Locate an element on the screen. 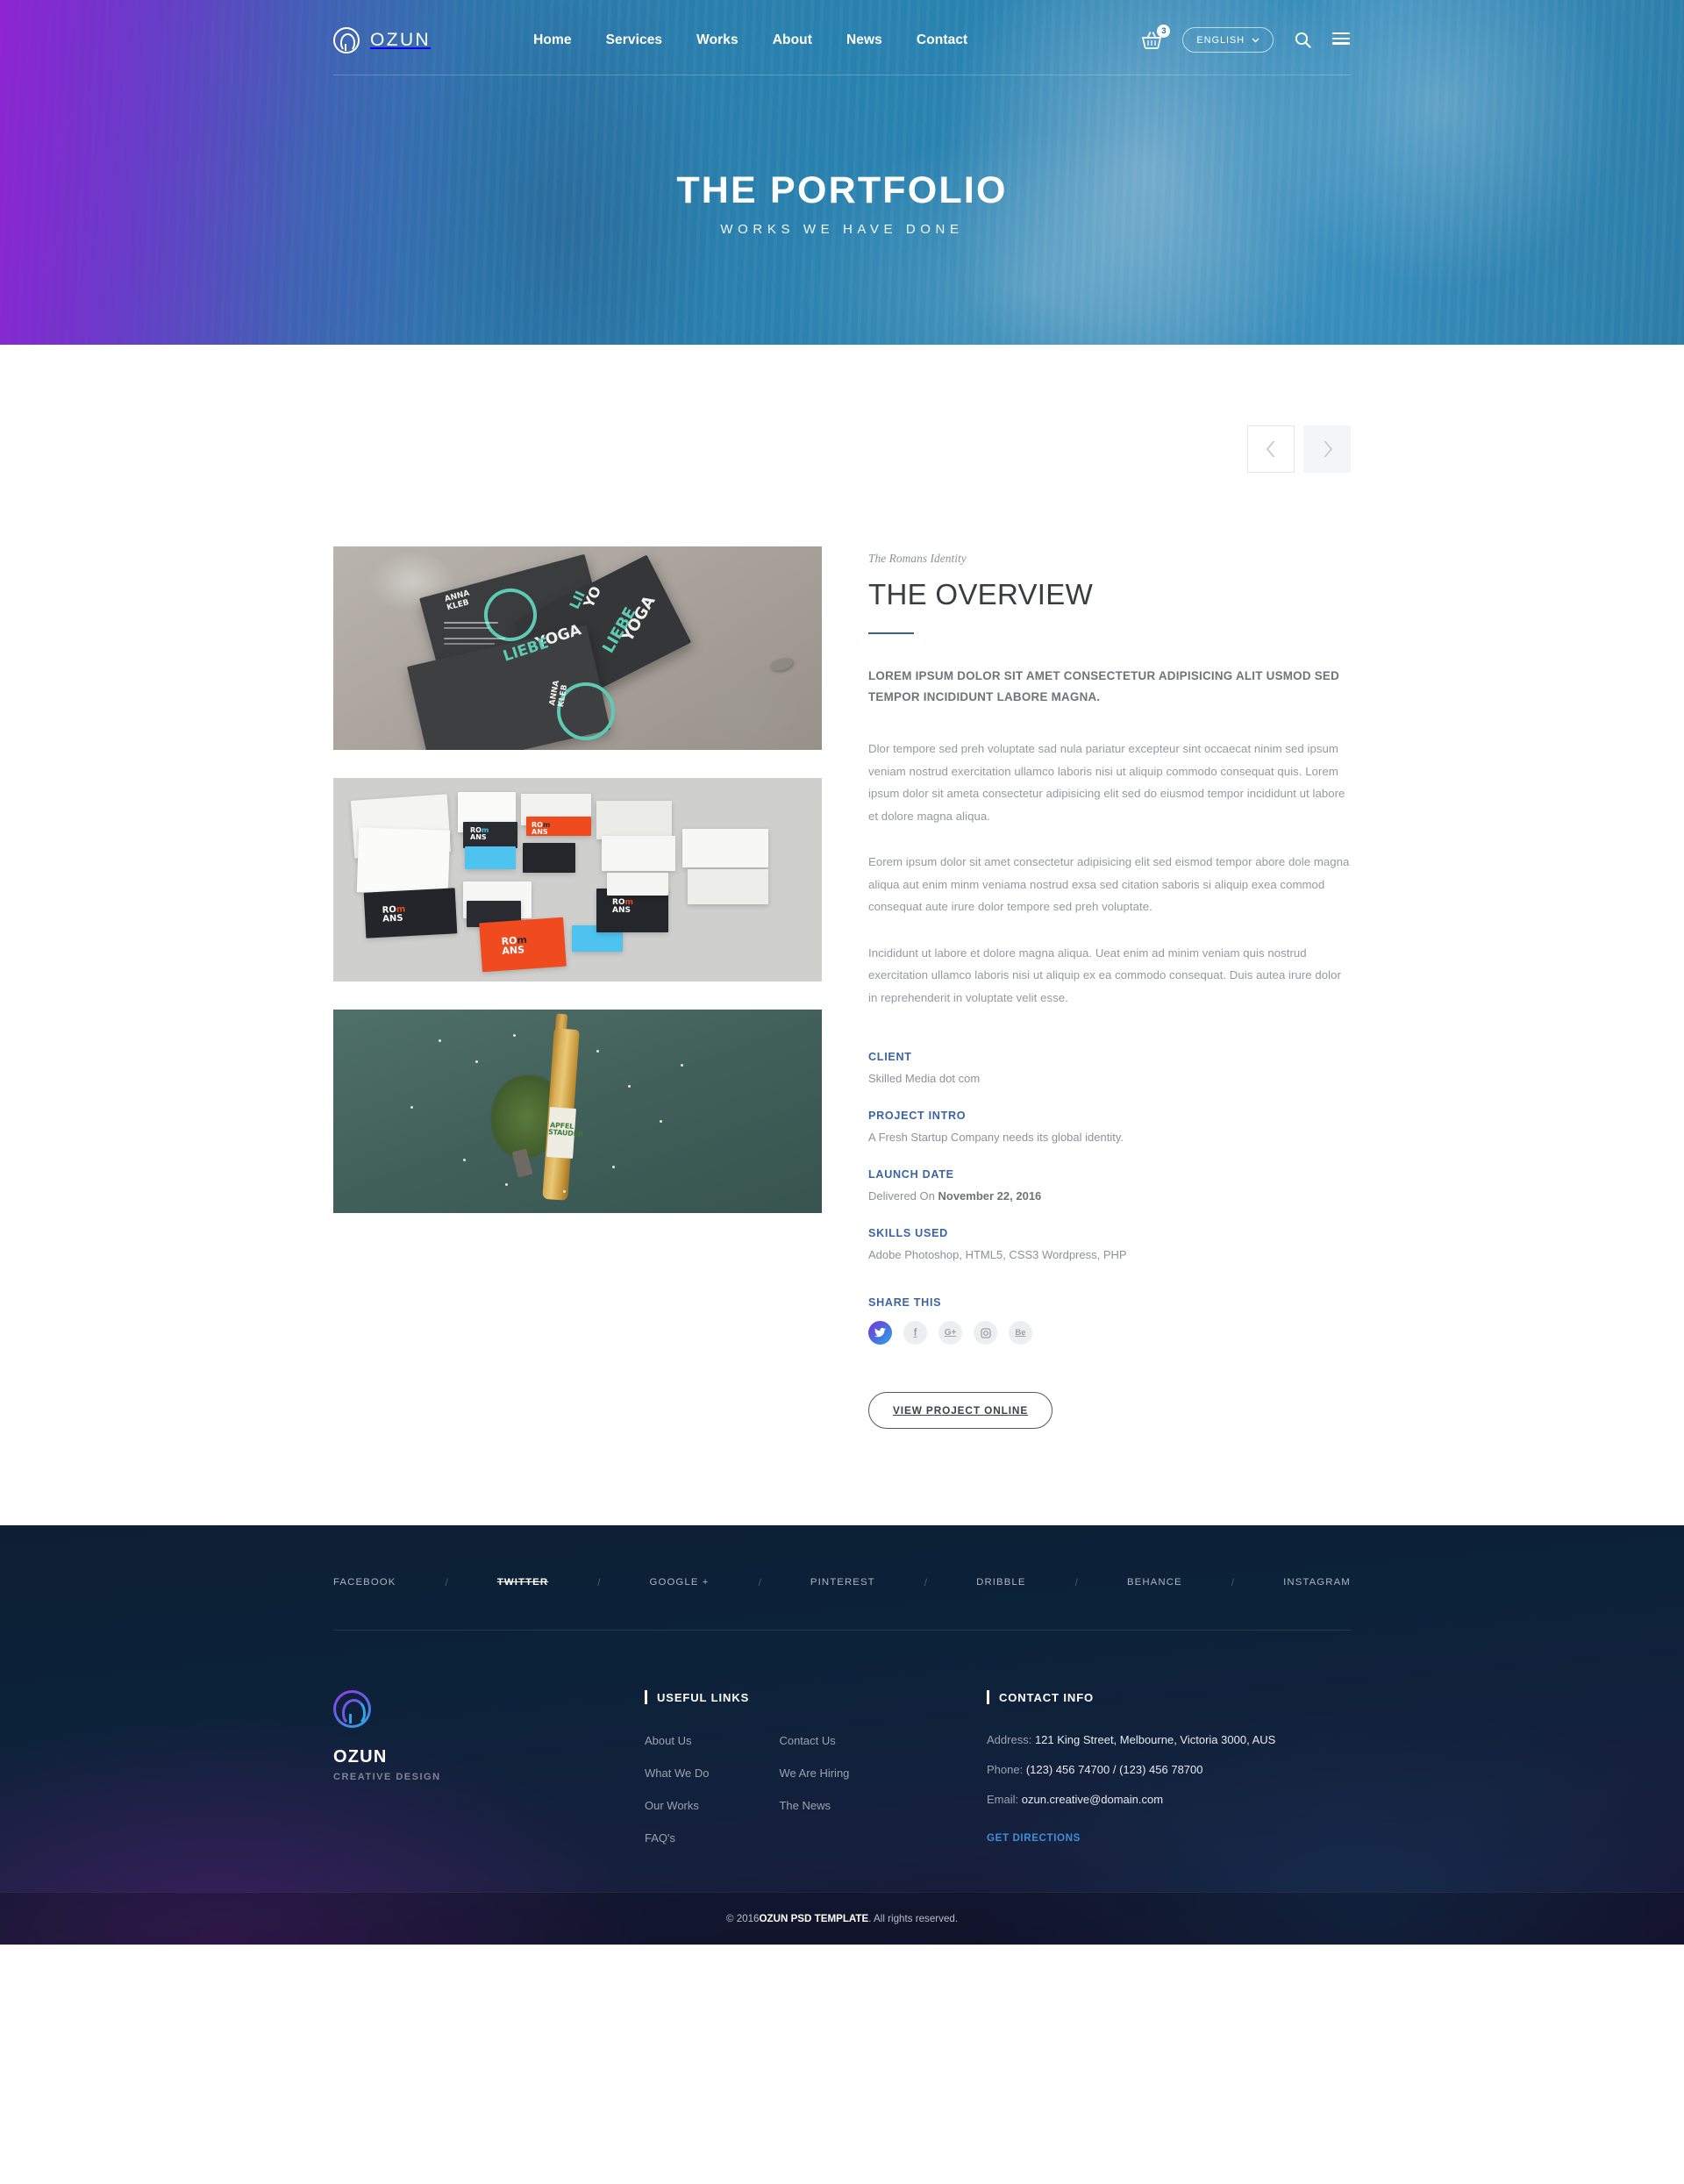 This screenshot has height=2184, width=1684. chevron-down-icon is located at coordinates (1255, 40).